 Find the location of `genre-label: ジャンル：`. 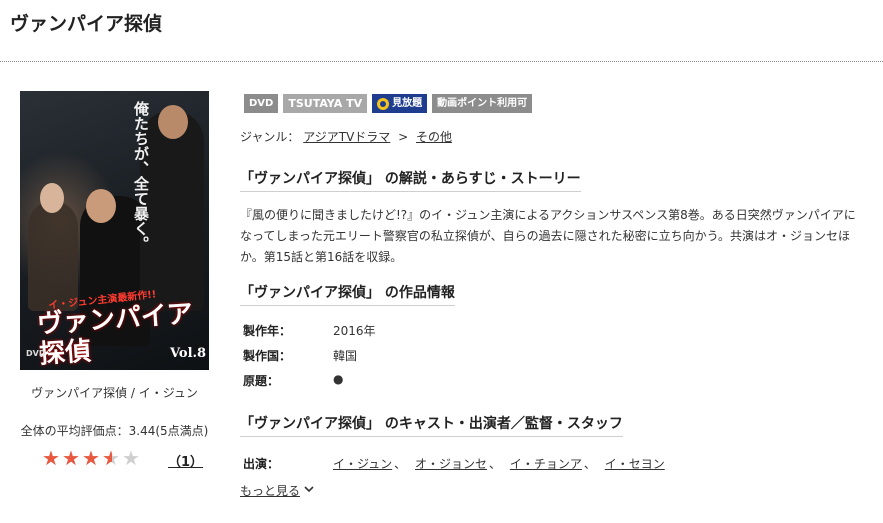

genre-label: ジャンル： is located at coordinates (270, 137).